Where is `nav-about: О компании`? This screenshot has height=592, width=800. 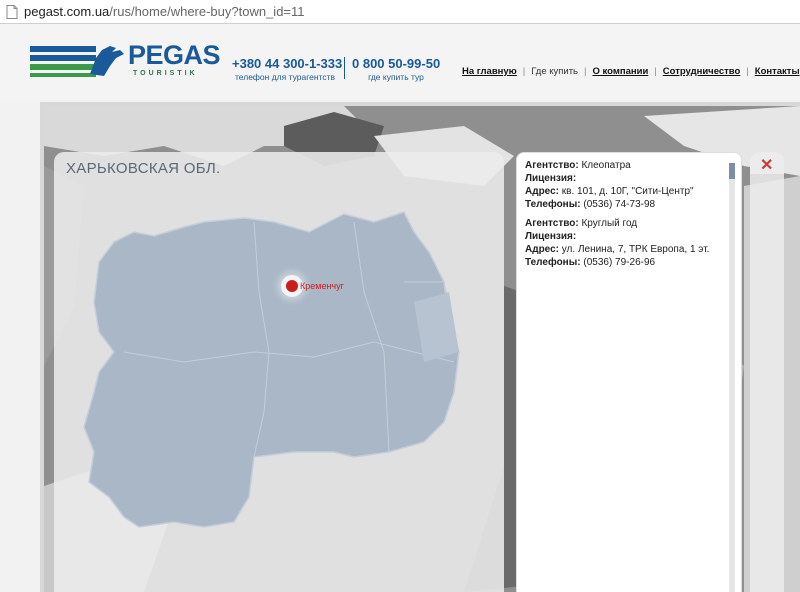 nav-about: О компании is located at coordinates (620, 71).